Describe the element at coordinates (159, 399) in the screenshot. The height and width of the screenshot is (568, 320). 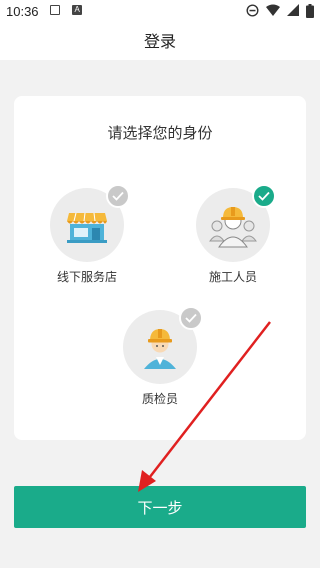
I see `role-label: 质检员` at that location.